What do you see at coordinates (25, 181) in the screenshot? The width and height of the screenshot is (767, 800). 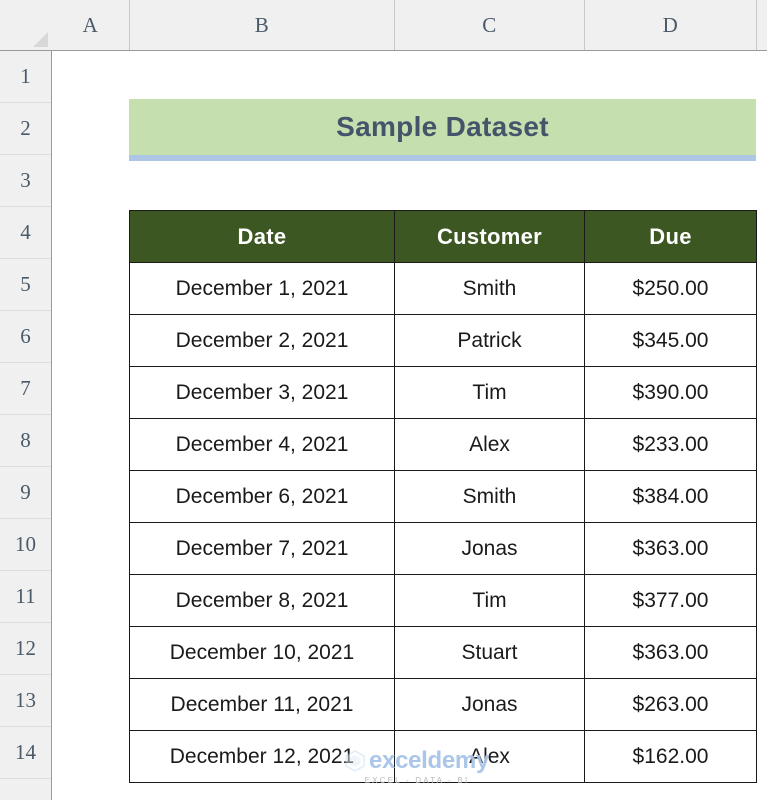 I see `row-header-3: 3` at bounding box center [25, 181].